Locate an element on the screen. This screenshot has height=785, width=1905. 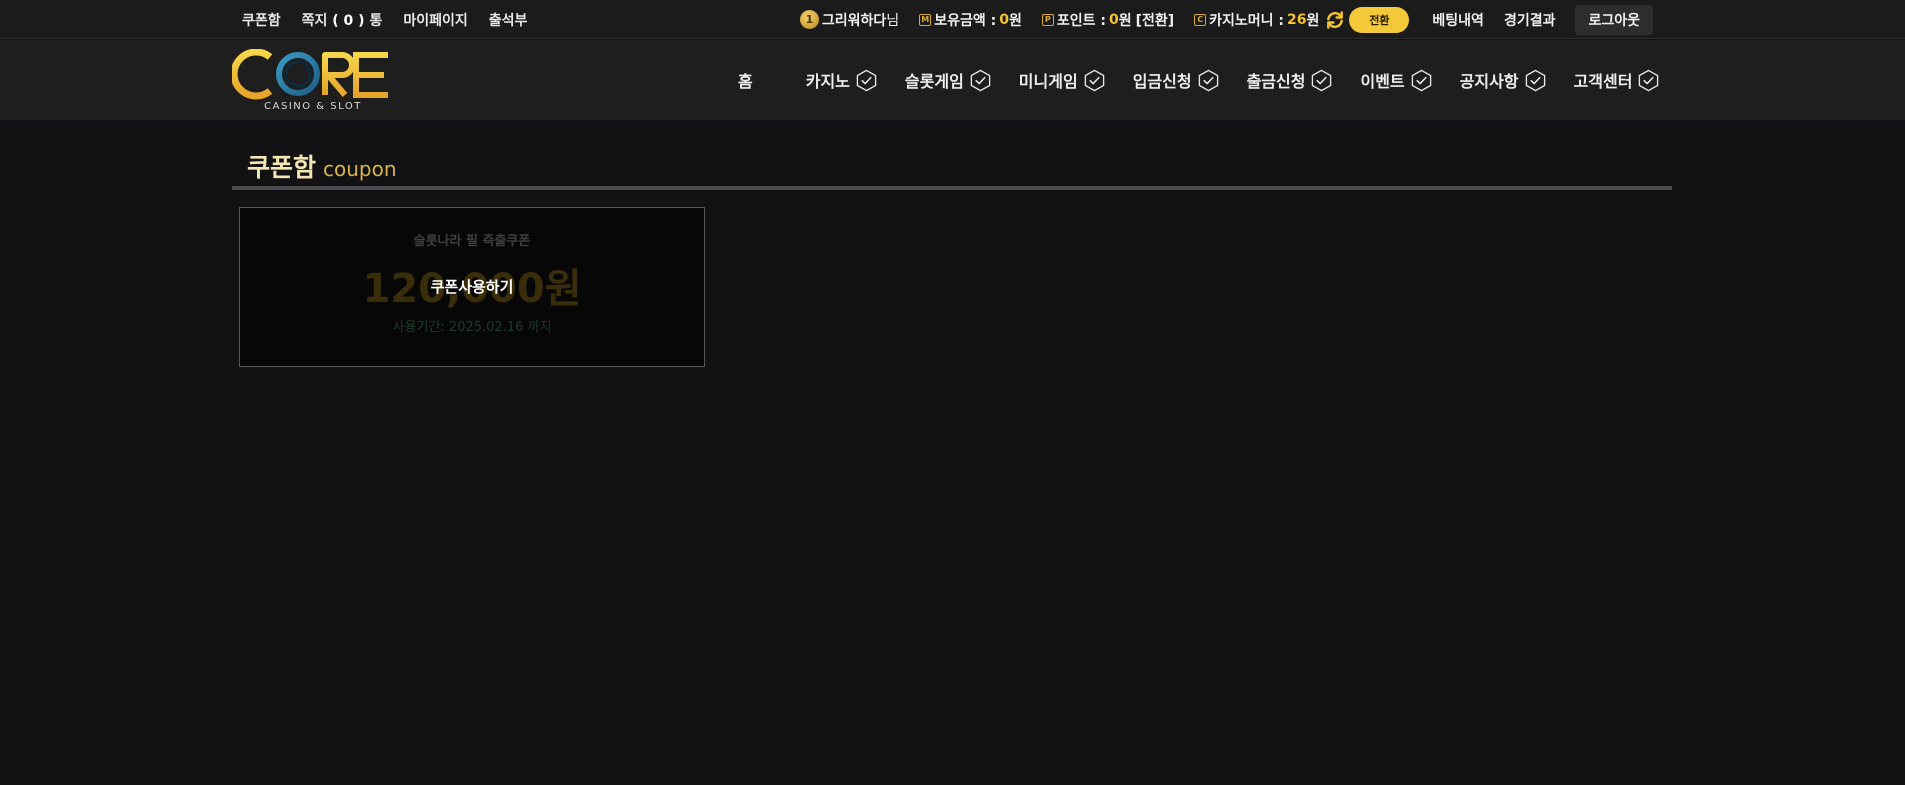
user-honorific: 님 is located at coordinates (893, 20).